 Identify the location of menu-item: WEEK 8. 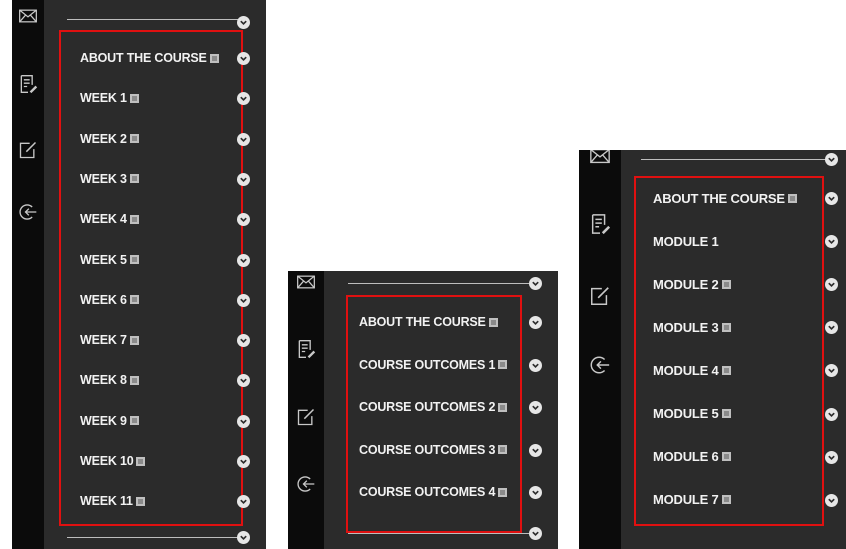
(109, 380).